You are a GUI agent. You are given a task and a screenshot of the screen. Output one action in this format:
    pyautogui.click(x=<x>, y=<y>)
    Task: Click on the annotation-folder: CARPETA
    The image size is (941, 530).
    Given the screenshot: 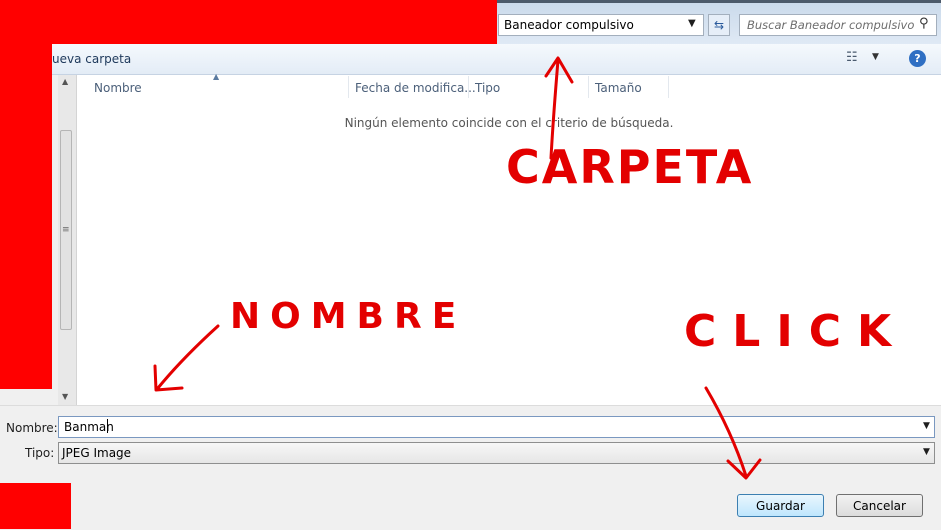 What is the action you would take?
    pyautogui.click(x=630, y=167)
    